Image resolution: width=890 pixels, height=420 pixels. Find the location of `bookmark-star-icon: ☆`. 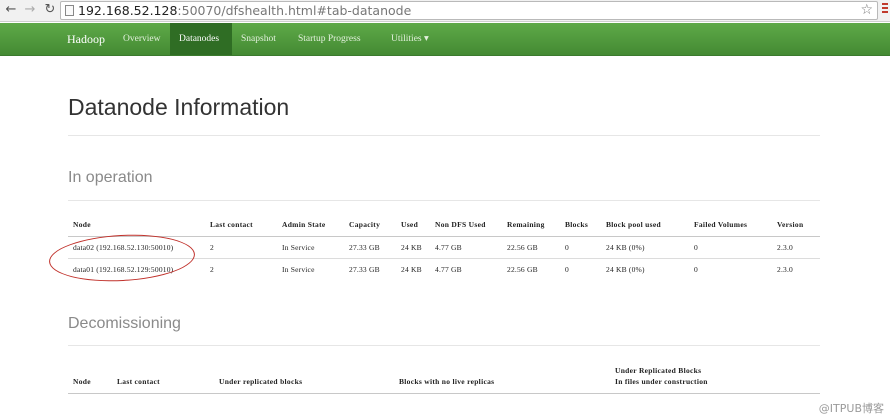

bookmark-star-icon: ☆ is located at coordinates (866, 10).